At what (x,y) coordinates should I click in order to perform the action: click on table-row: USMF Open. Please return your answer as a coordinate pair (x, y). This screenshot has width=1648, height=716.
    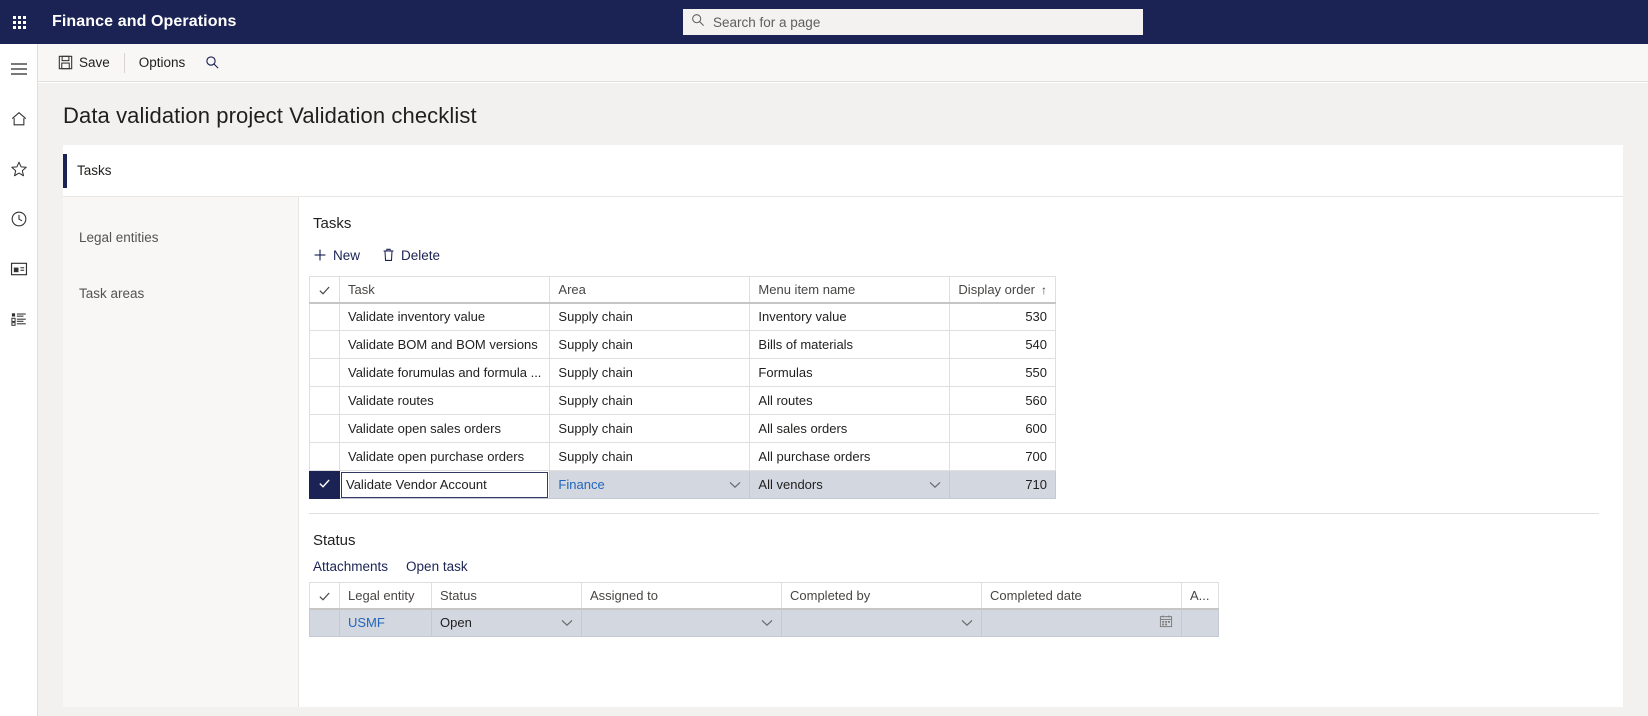
    Looking at the image, I should click on (764, 622).